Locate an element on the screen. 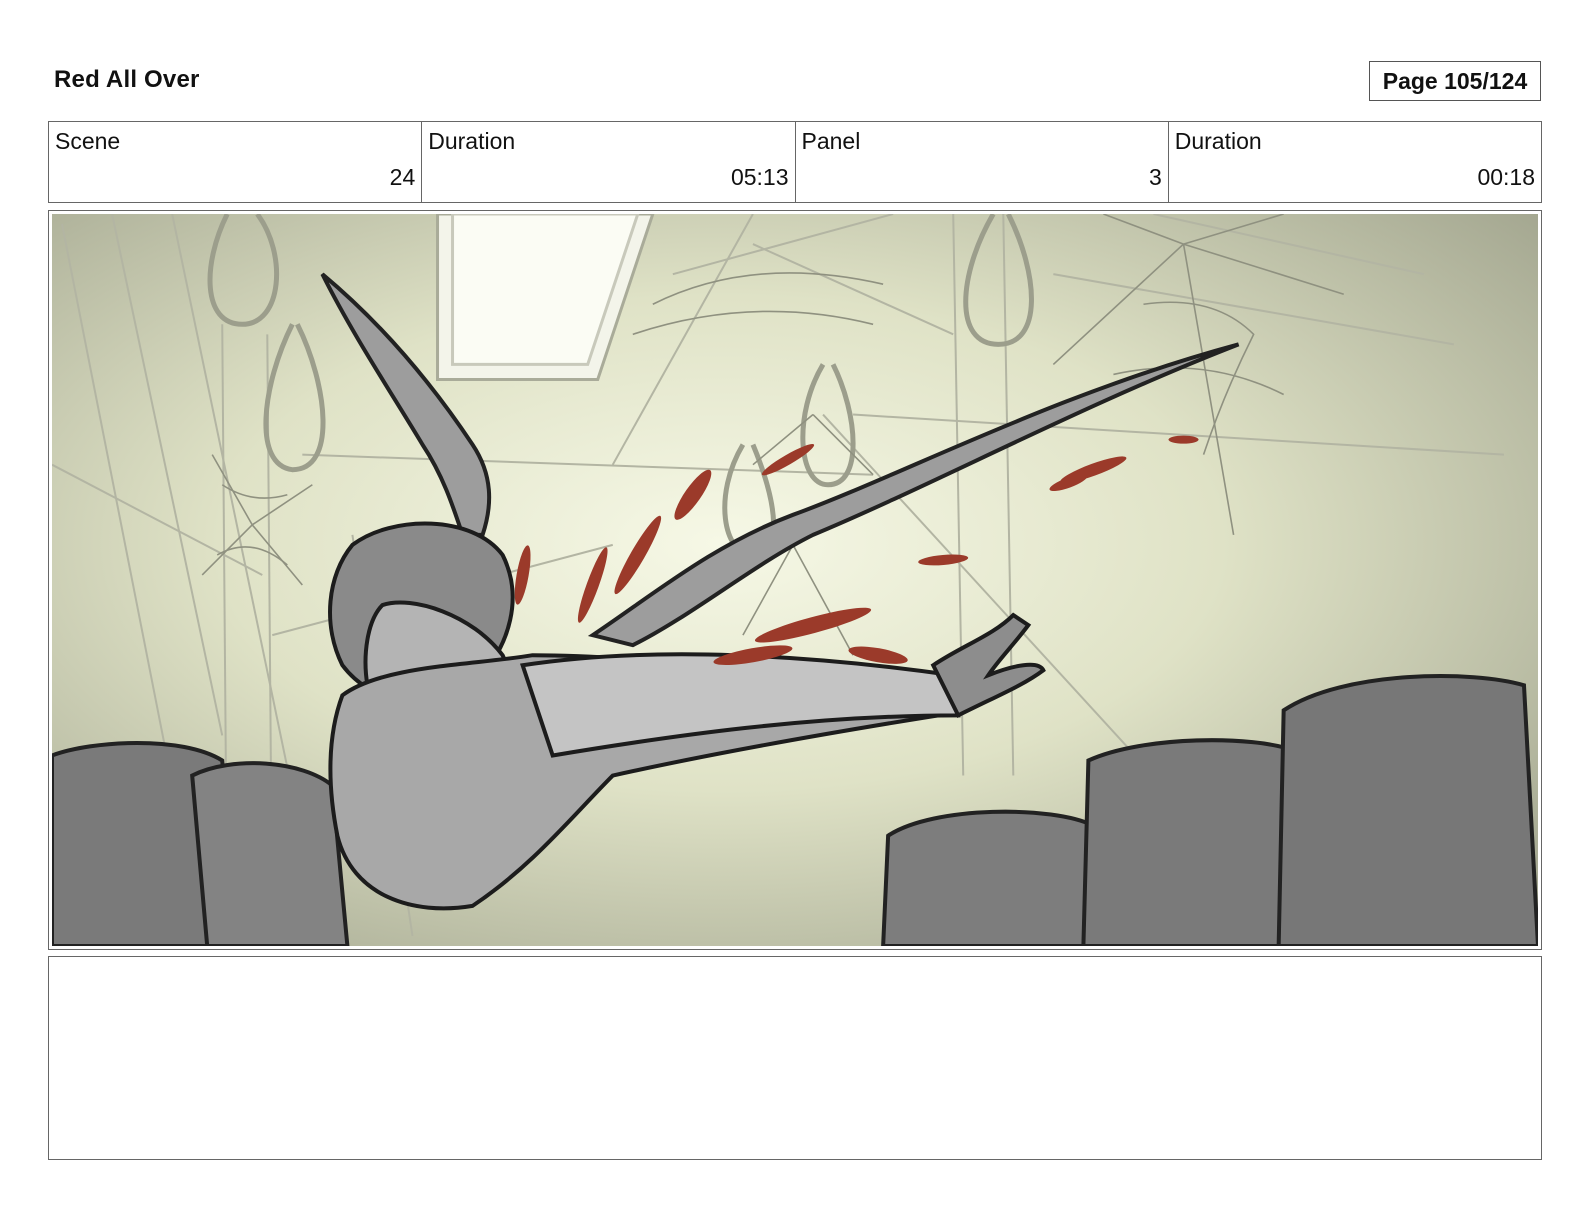 Image resolution: width=1584 pixels, height=1224 pixels. scene-duration-label: Duration is located at coordinates (472, 141).